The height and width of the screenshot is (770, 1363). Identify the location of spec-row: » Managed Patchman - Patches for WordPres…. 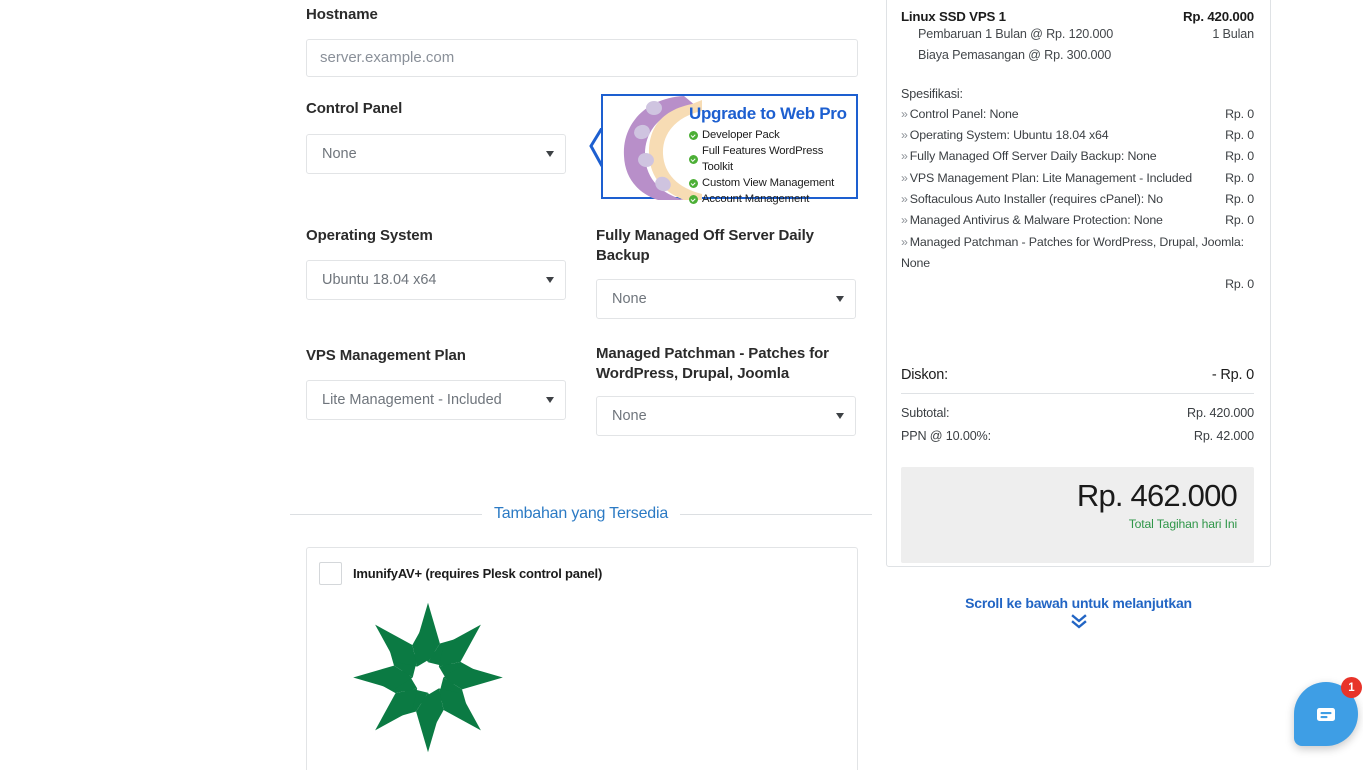
(1077, 264).